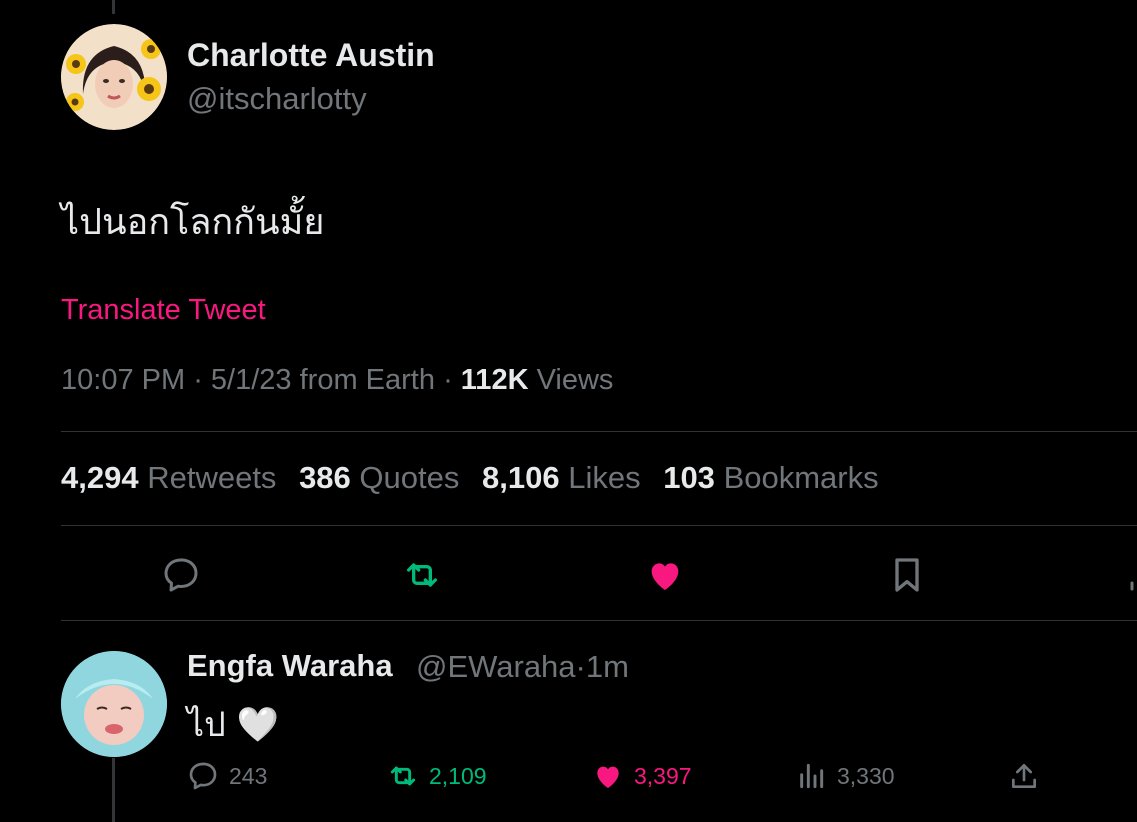 The height and width of the screenshot is (822, 1137). Describe the element at coordinates (227, 776) in the screenshot. I see `reply-reply-button: 243` at that location.